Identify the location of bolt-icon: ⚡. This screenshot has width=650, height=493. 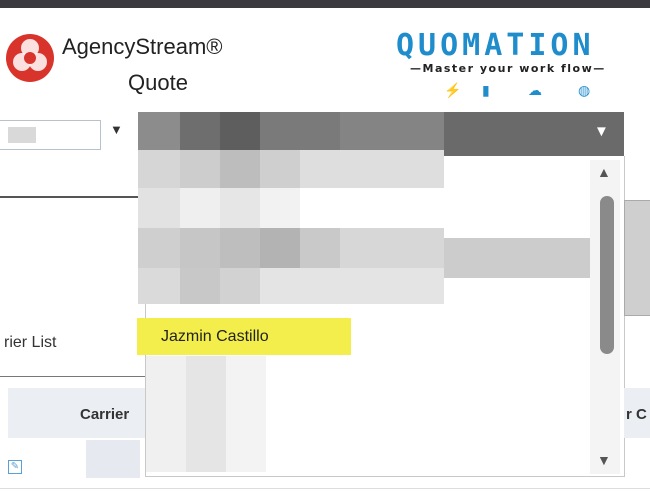
(453, 90).